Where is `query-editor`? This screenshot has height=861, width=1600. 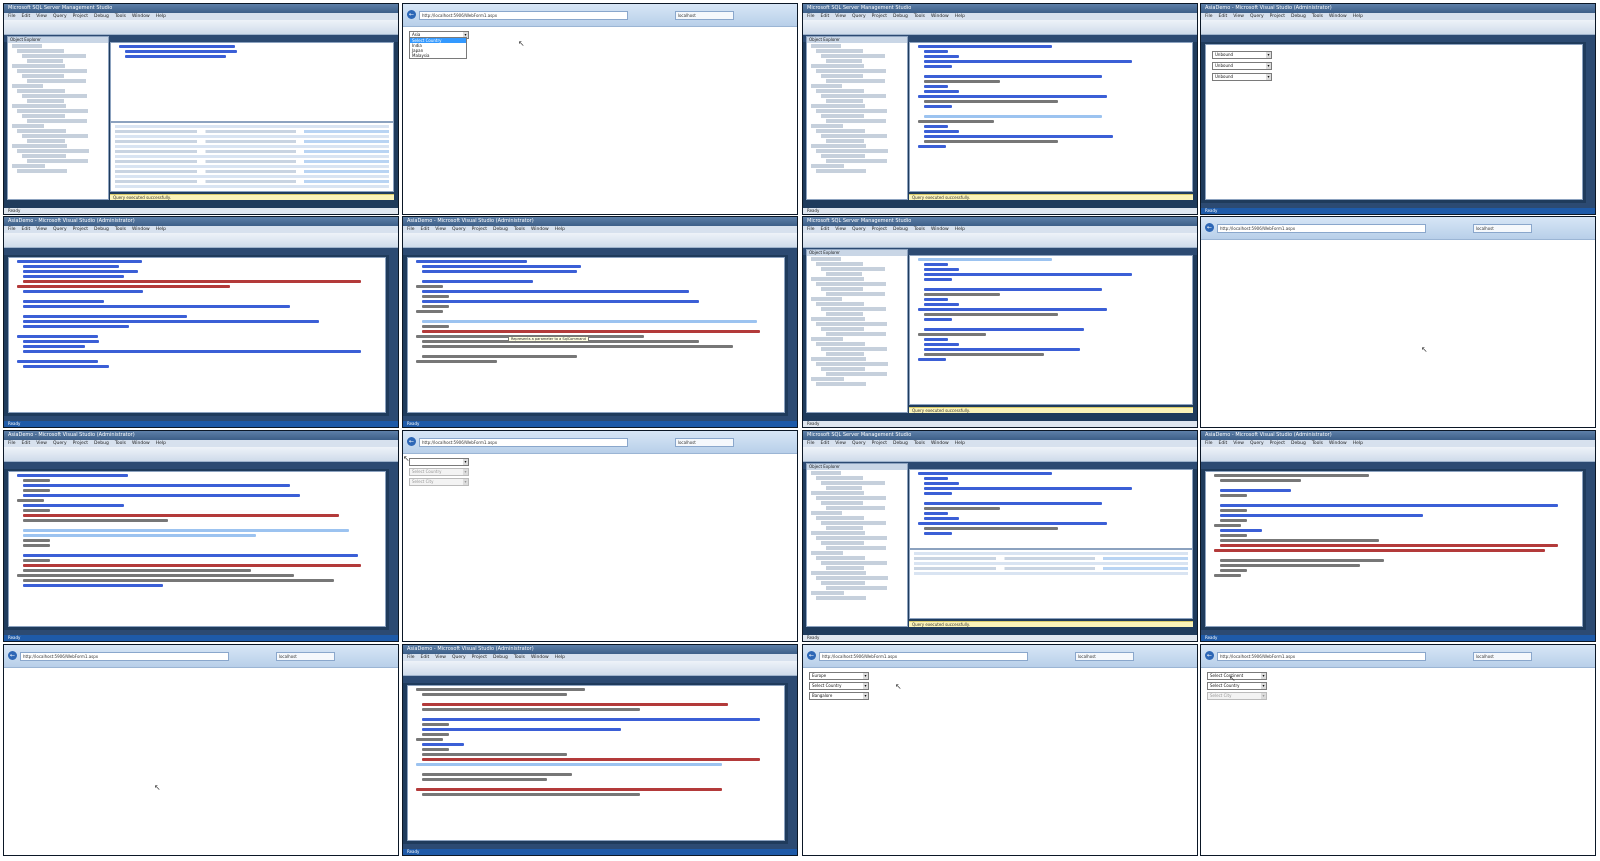
query-editor is located at coordinates (1051, 117).